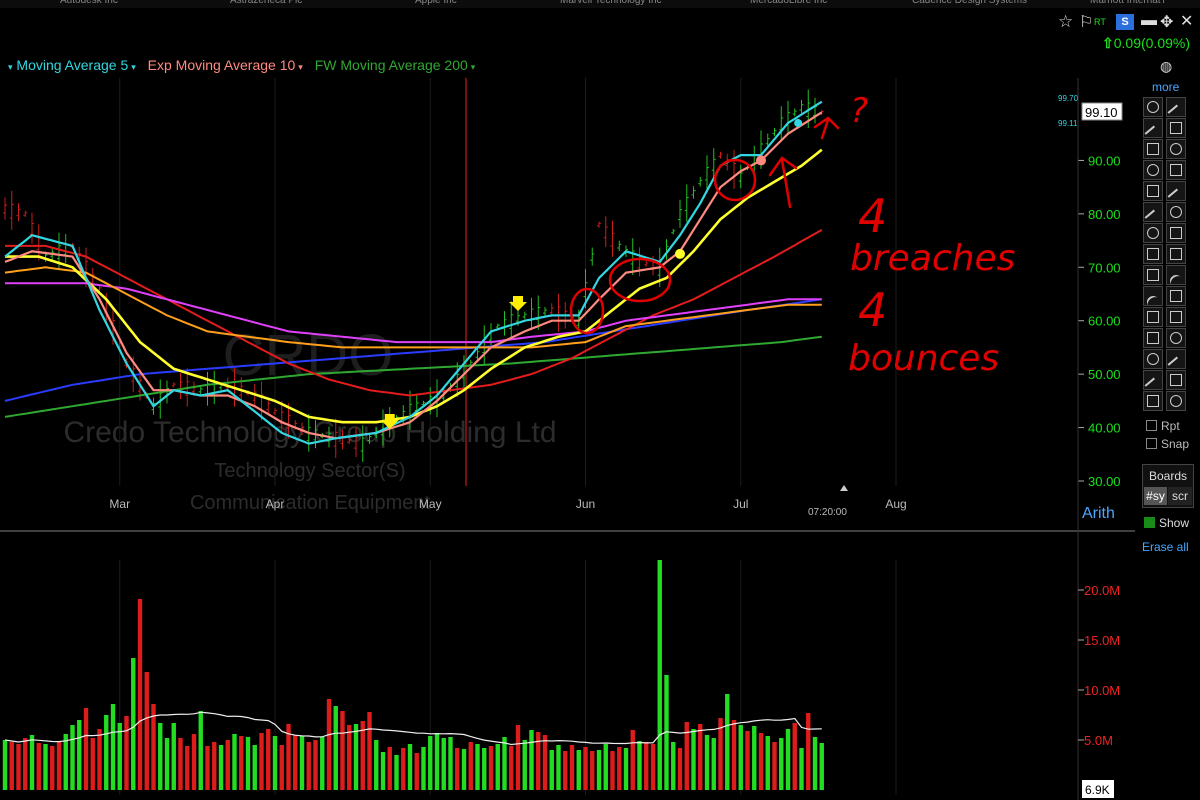 This screenshot has width=1200, height=800. Describe the element at coordinates (1166, 66) in the screenshot. I see `palette-icon: ◍` at that location.